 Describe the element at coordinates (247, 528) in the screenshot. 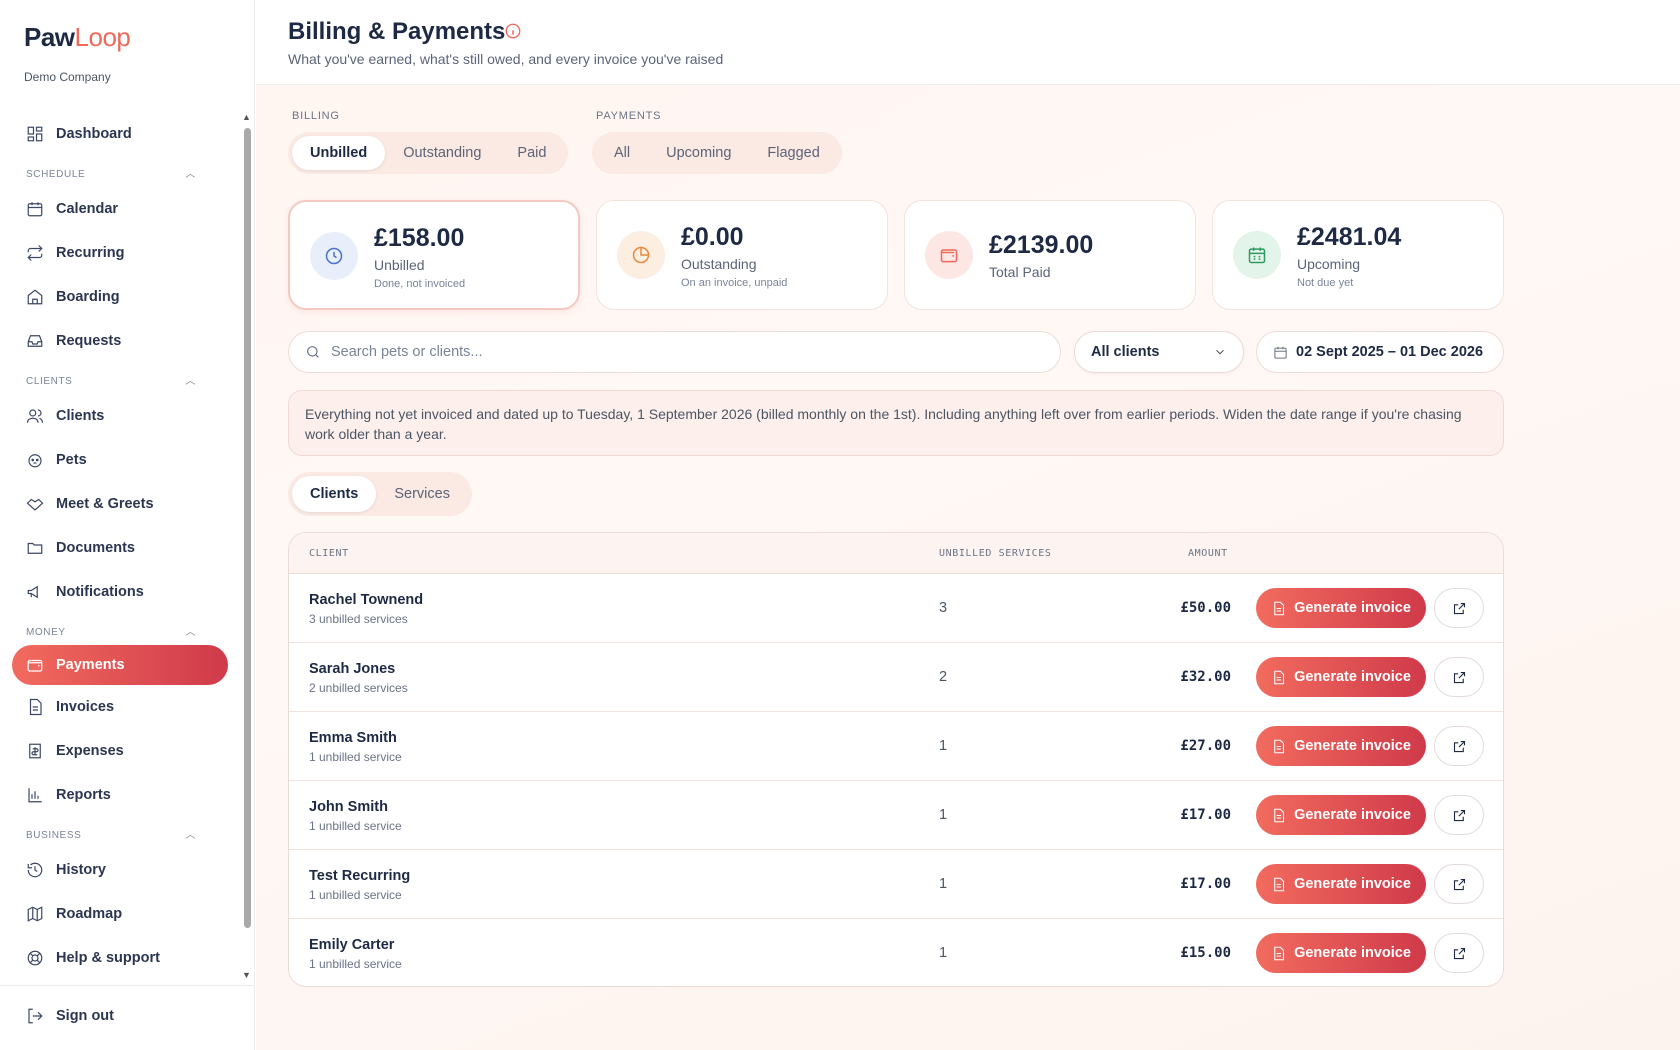

I see `sidebar-scrollbar` at that location.